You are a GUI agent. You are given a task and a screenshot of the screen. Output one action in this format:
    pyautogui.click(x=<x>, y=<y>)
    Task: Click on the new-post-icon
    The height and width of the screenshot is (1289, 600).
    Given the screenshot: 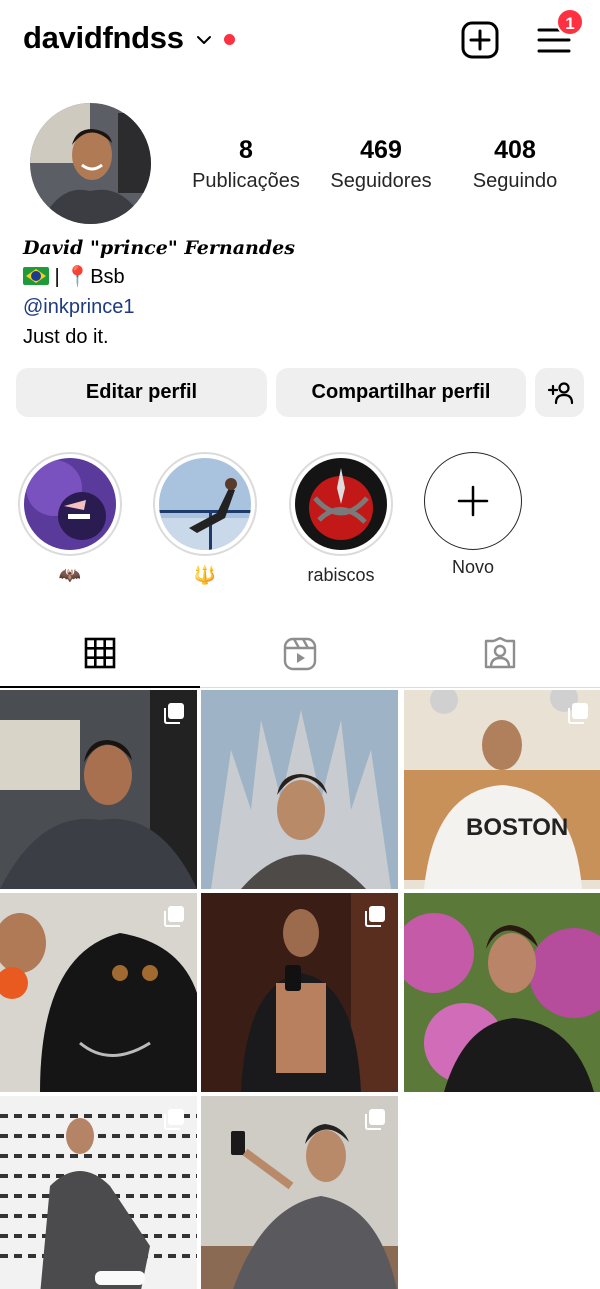 What is the action you would take?
    pyautogui.click(x=480, y=40)
    